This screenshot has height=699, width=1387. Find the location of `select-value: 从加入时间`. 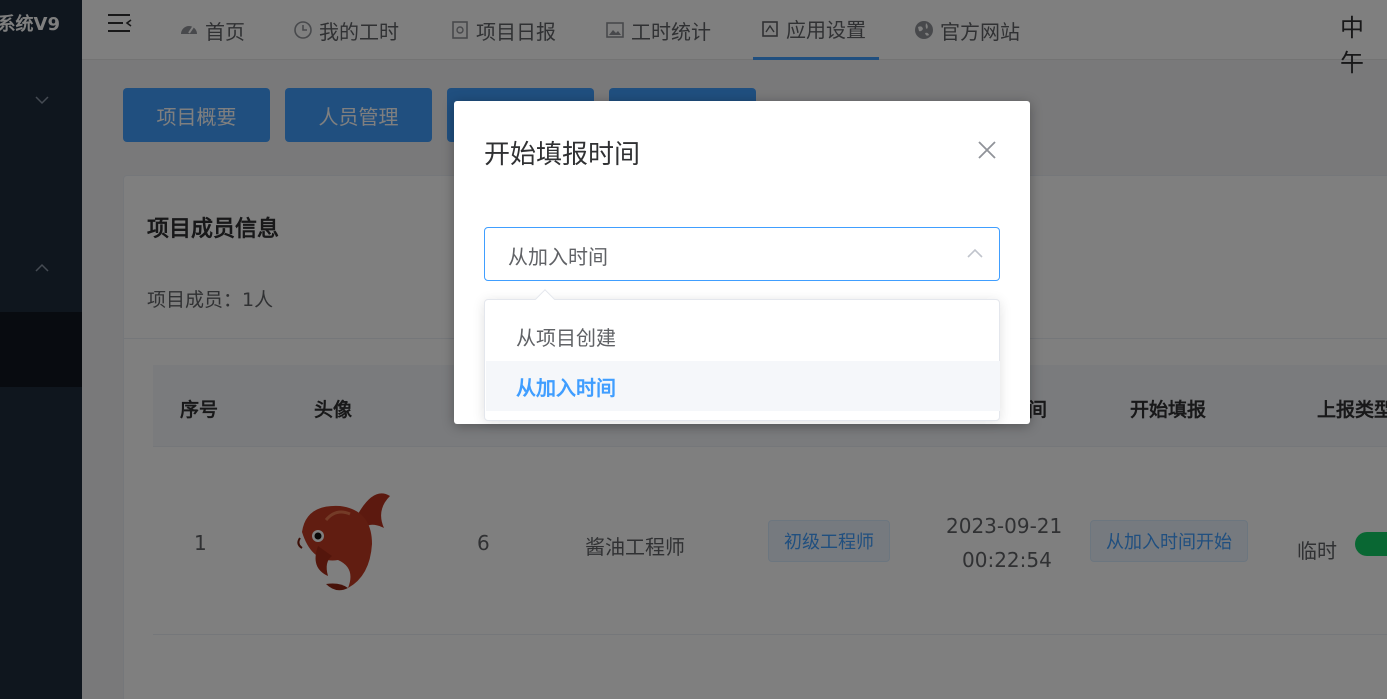

select-value: 从加入时间 is located at coordinates (558, 257).